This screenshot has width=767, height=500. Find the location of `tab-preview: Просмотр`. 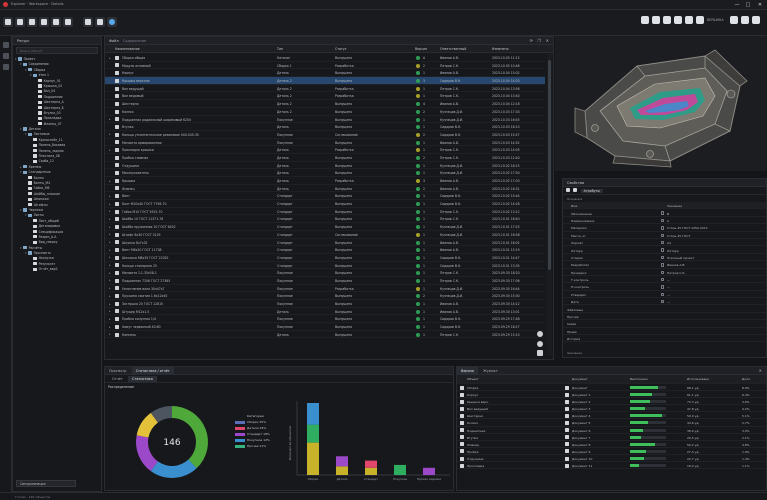

tab-preview: Просмотр is located at coordinates (117, 371).